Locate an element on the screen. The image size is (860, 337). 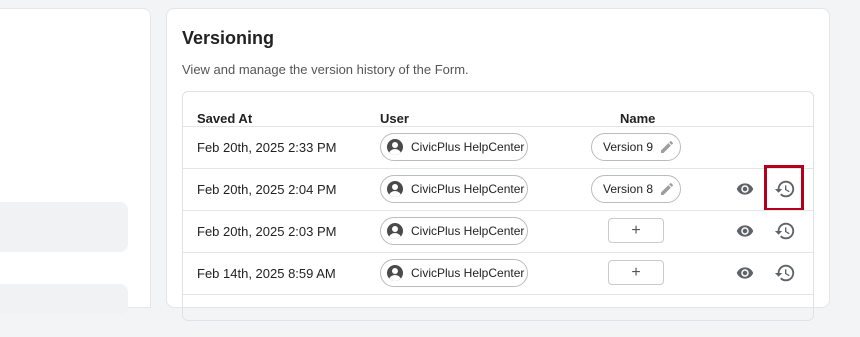
version-name: Version 8 is located at coordinates (628, 189).